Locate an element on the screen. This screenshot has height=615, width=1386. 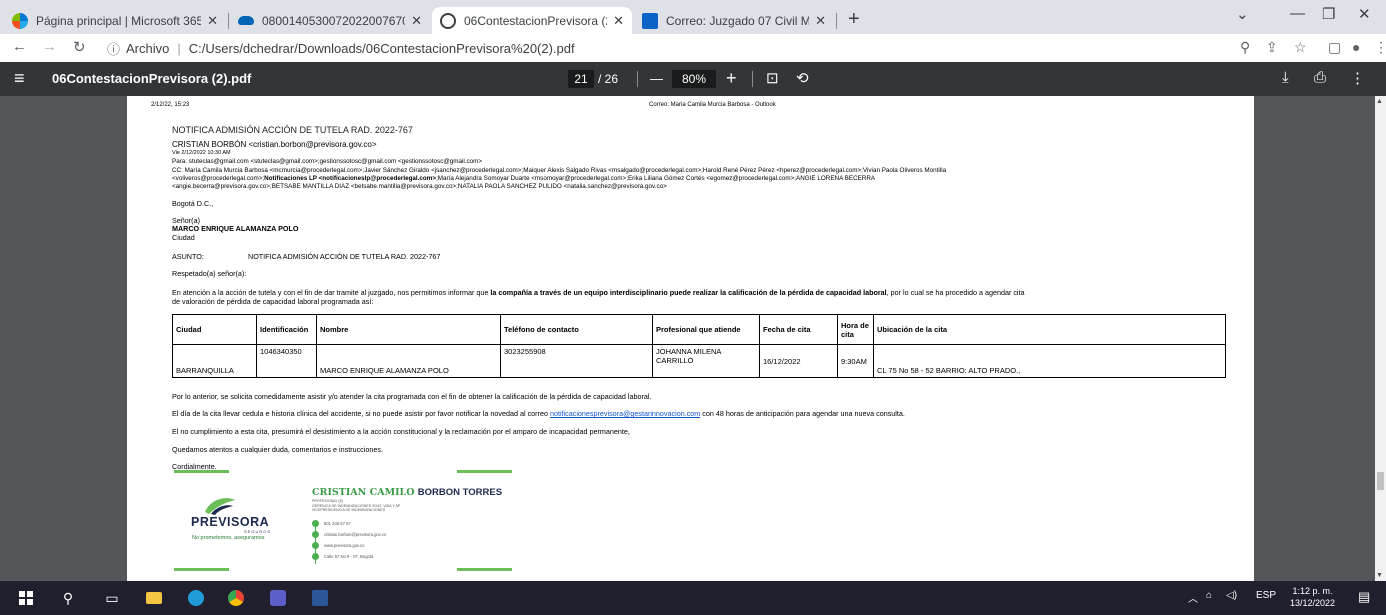
windows-start-icon is located at coordinates (26, 598).